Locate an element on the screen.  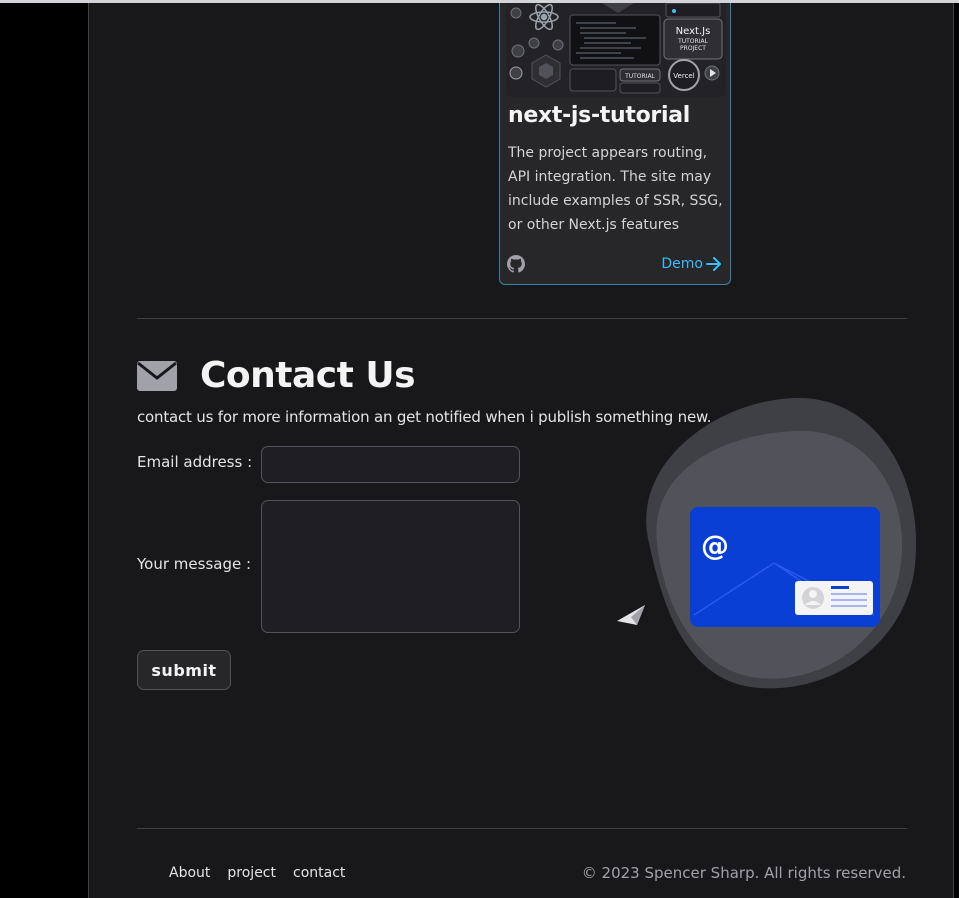
svg-text: PROJECT is located at coordinates (693, 48).